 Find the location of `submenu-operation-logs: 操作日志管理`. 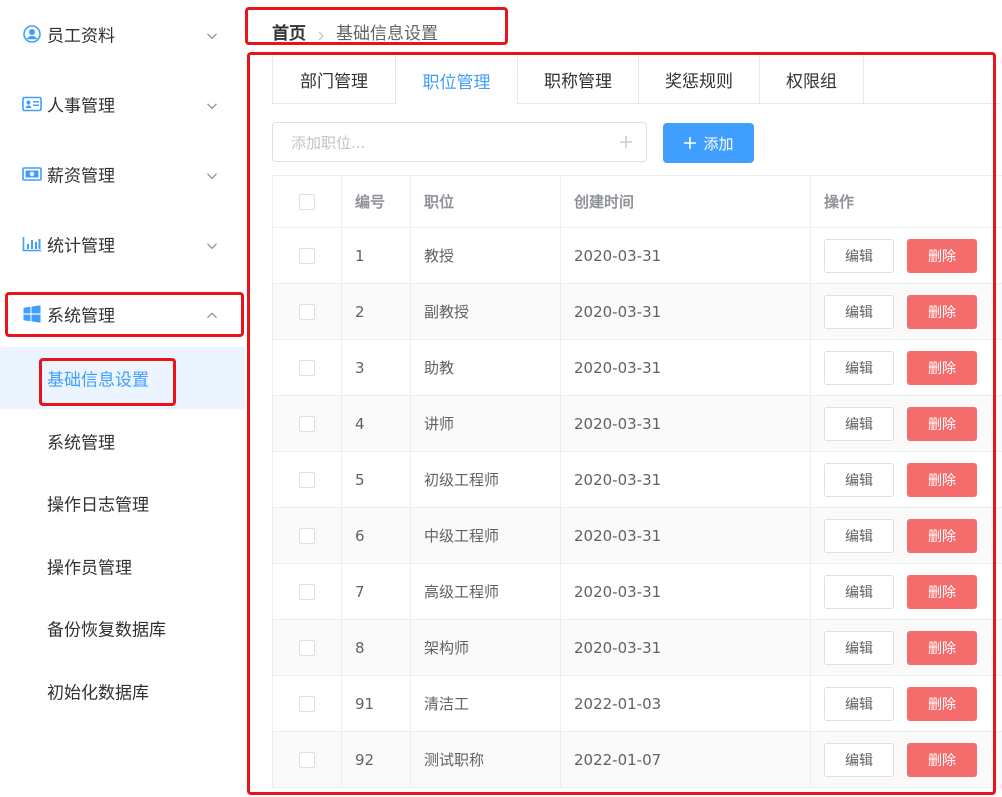

submenu-operation-logs: 操作日志管理 is located at coordinates (122, 503).